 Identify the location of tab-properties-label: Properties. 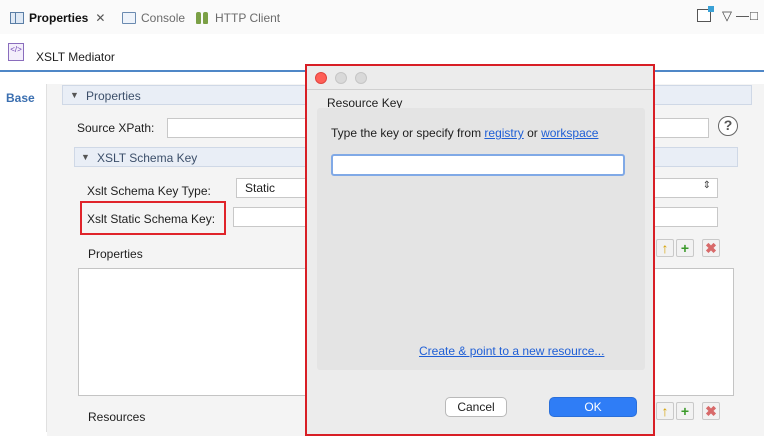
(59, 18).